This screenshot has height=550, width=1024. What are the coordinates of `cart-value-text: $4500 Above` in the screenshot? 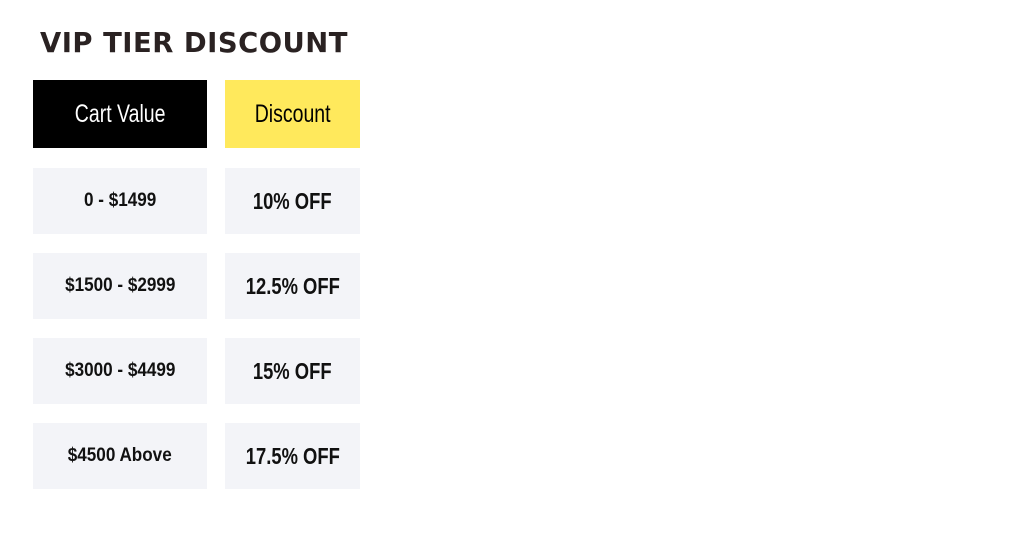 It's located at (120, 455).